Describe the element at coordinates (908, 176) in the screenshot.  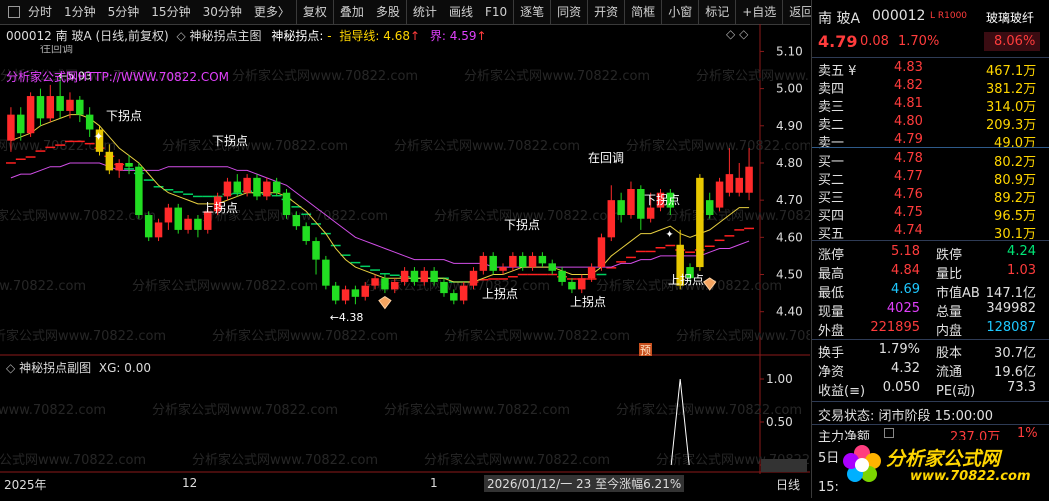
I see `bid-price: 4.77` at that location.